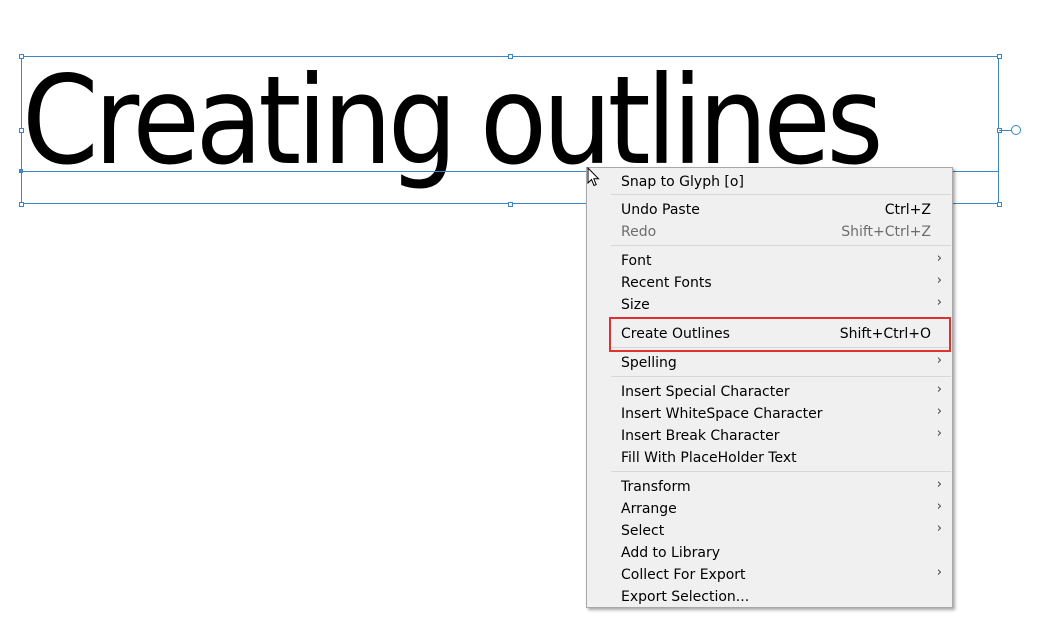 This screenshot has height=623, width=1038. What do you see at coordinates (769, 531) in the screenshot?
I see `menu-item-select: Select ›` at bounding box center [769, 531].